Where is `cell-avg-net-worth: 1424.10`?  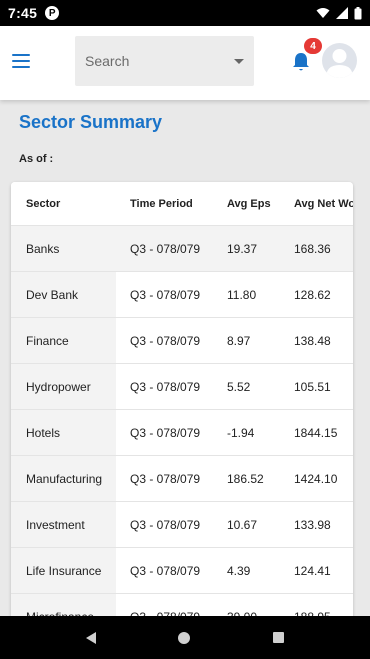 cell-avg-net-worth: 1424.10 is located at coordinates (316, 478).